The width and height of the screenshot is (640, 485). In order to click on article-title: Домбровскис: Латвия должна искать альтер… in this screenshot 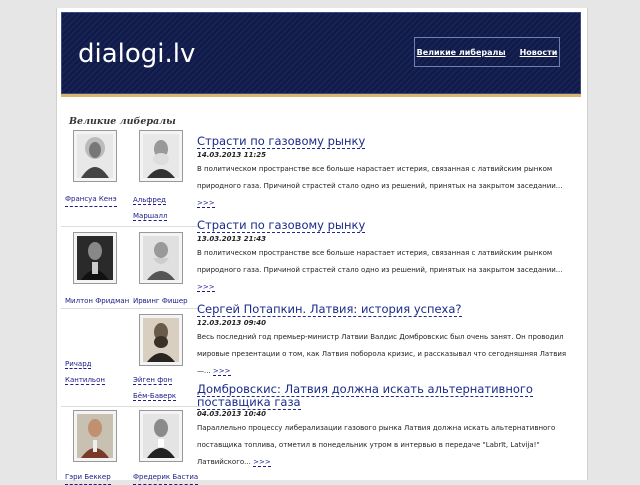, I will do `click(365, 396)`.